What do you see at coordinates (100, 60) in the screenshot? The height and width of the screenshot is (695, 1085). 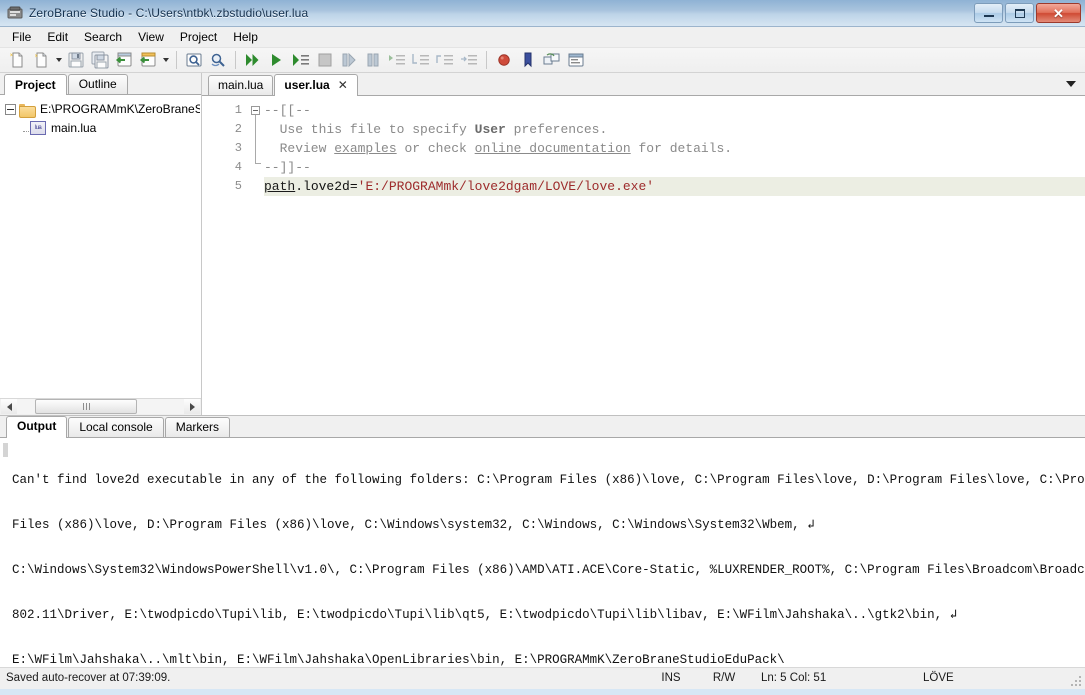 I see `save-all-icon` at bounding box center [100, 60].